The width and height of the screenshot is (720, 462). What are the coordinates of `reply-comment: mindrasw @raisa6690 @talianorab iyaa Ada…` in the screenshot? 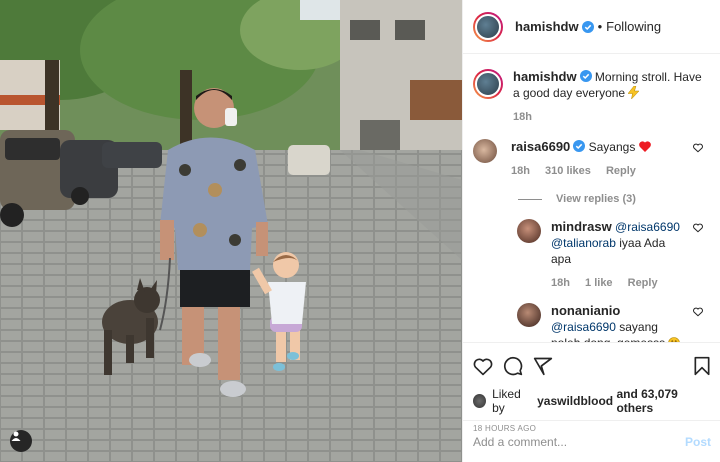 It's located at (614, 255).